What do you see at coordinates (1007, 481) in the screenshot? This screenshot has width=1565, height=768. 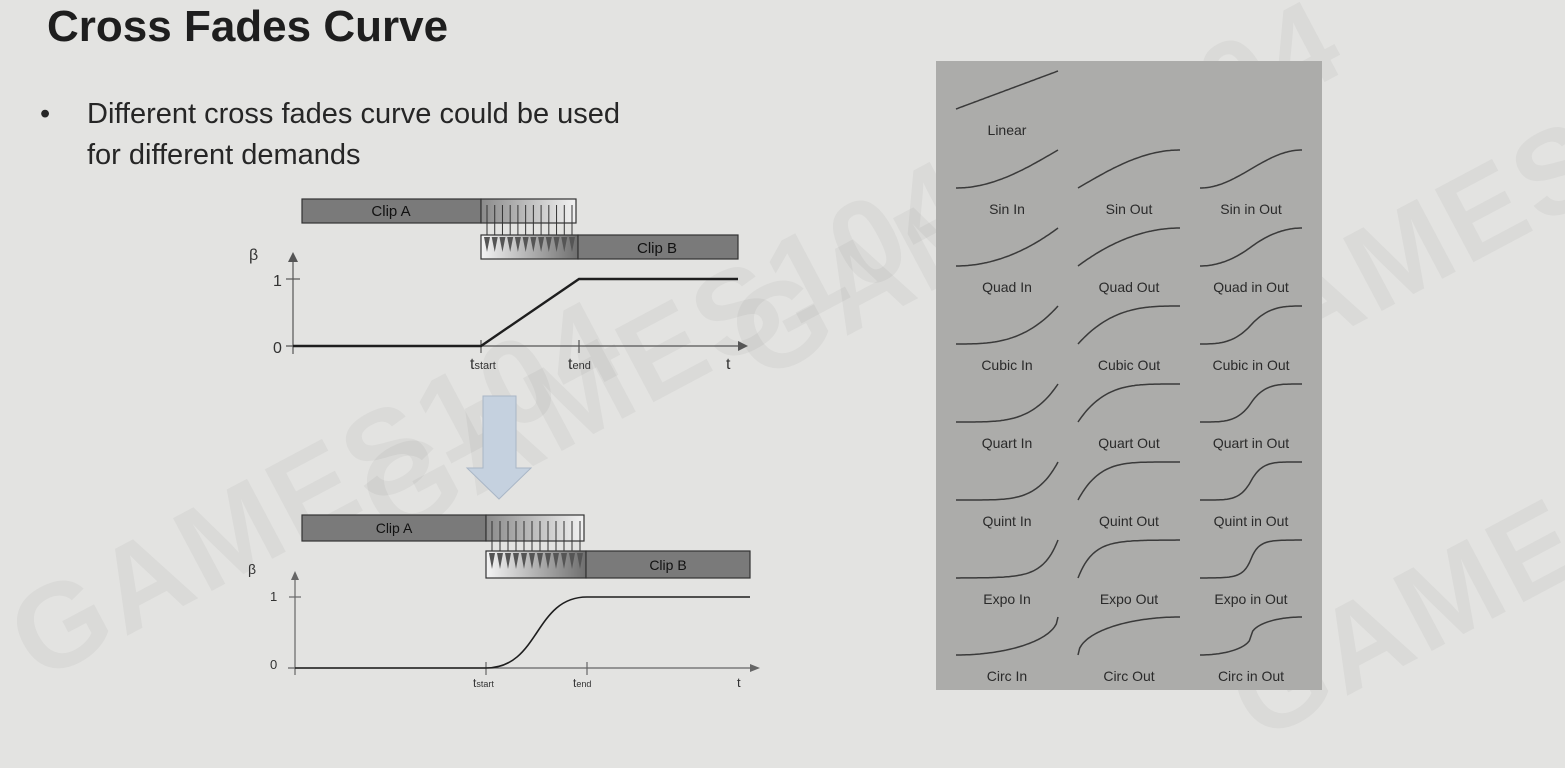 I see `easing-curve-quintIn` at bounding box center [1007, 481].